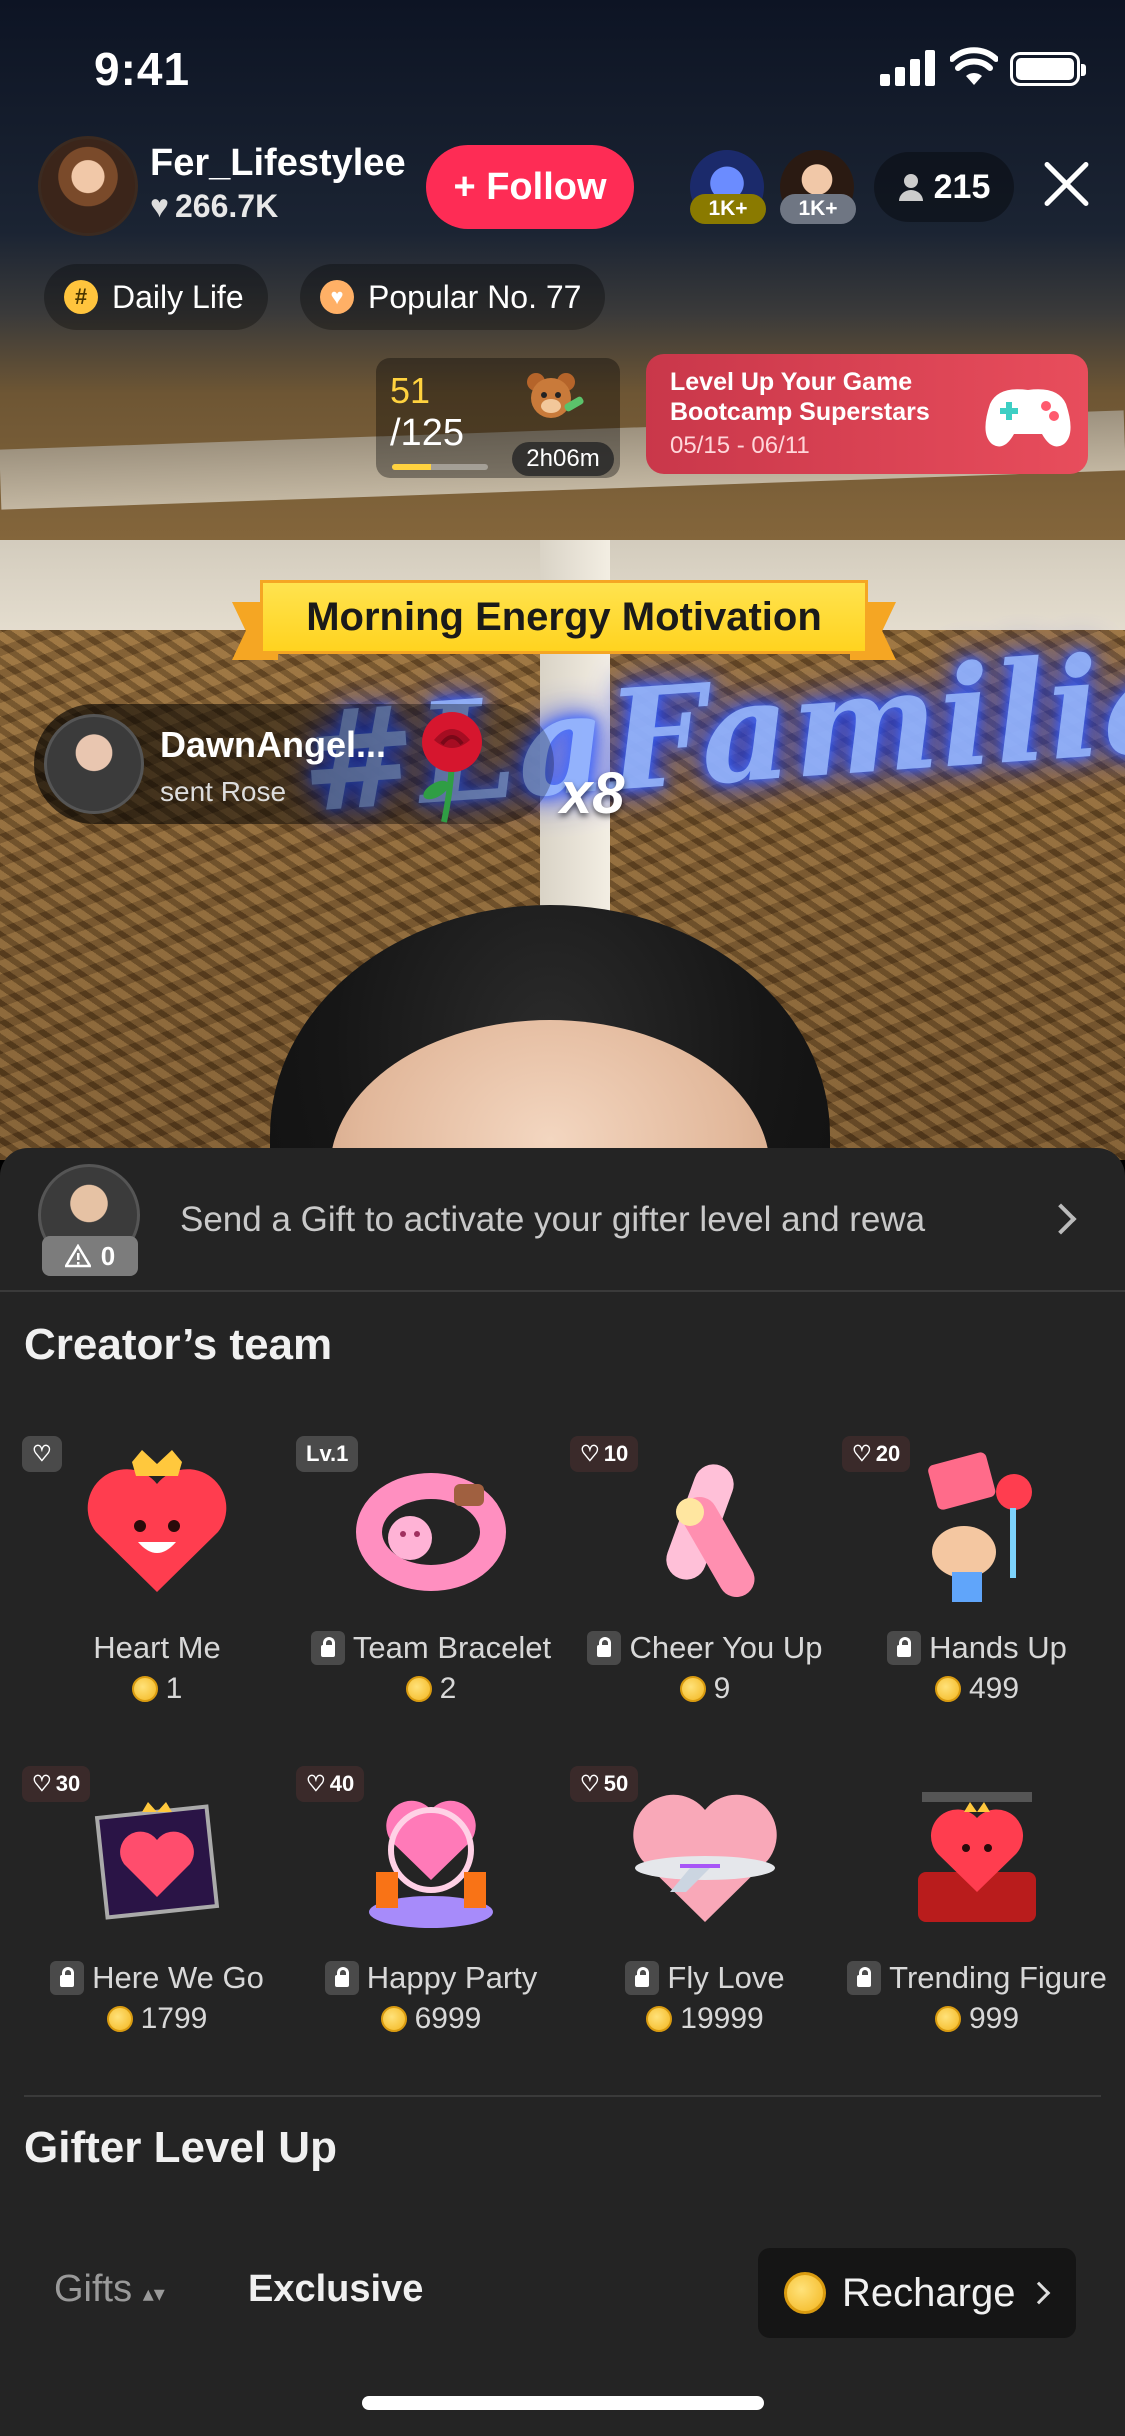 This screenshot has height=2436, width=1125. I want to click on viewer-count-value: 215, so click(962, 186).